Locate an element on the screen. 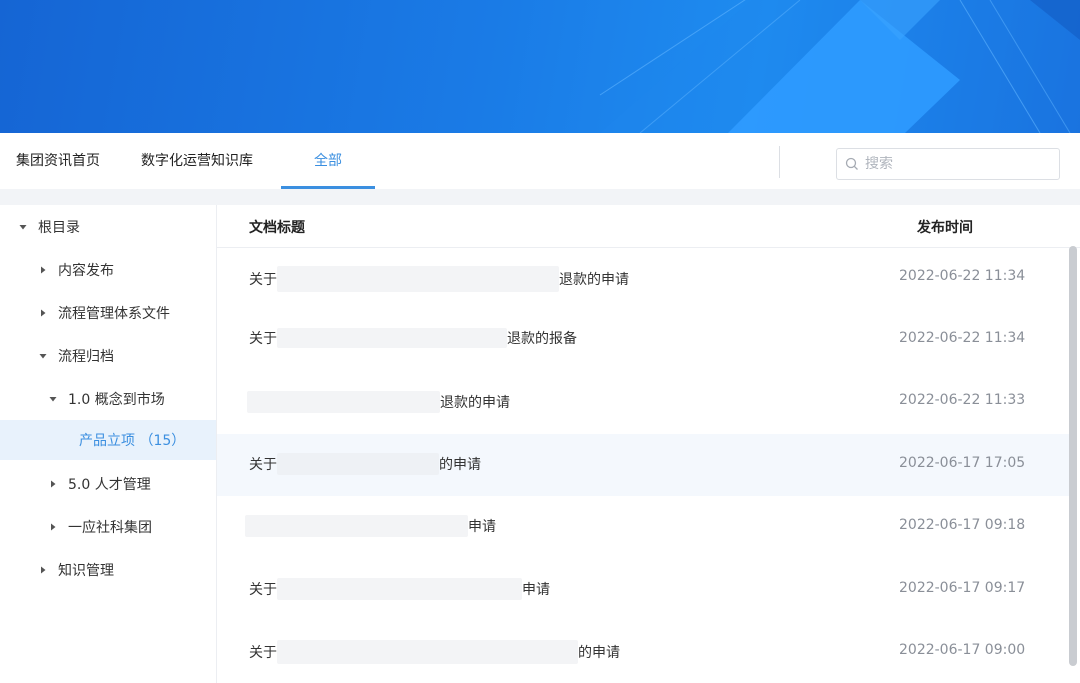  publish-time: 2022-06-17 09:18 is located at coordinates (962, 525).